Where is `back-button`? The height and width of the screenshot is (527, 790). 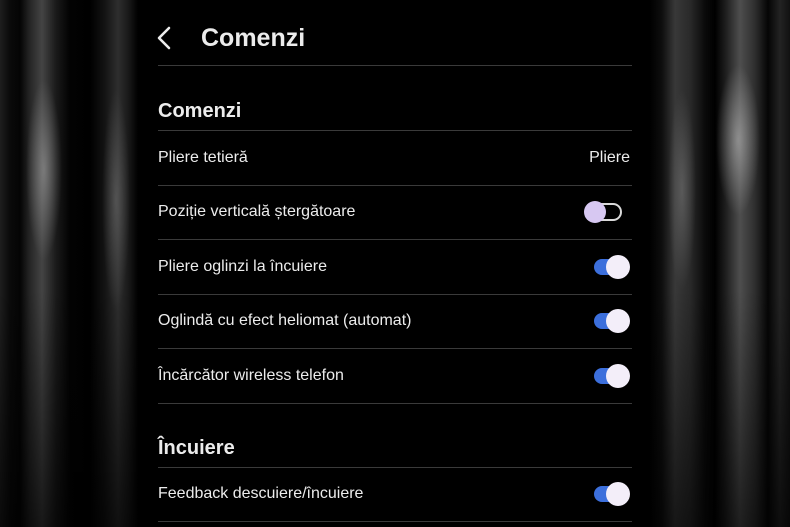 back-button is located at coordinates (164, 38).